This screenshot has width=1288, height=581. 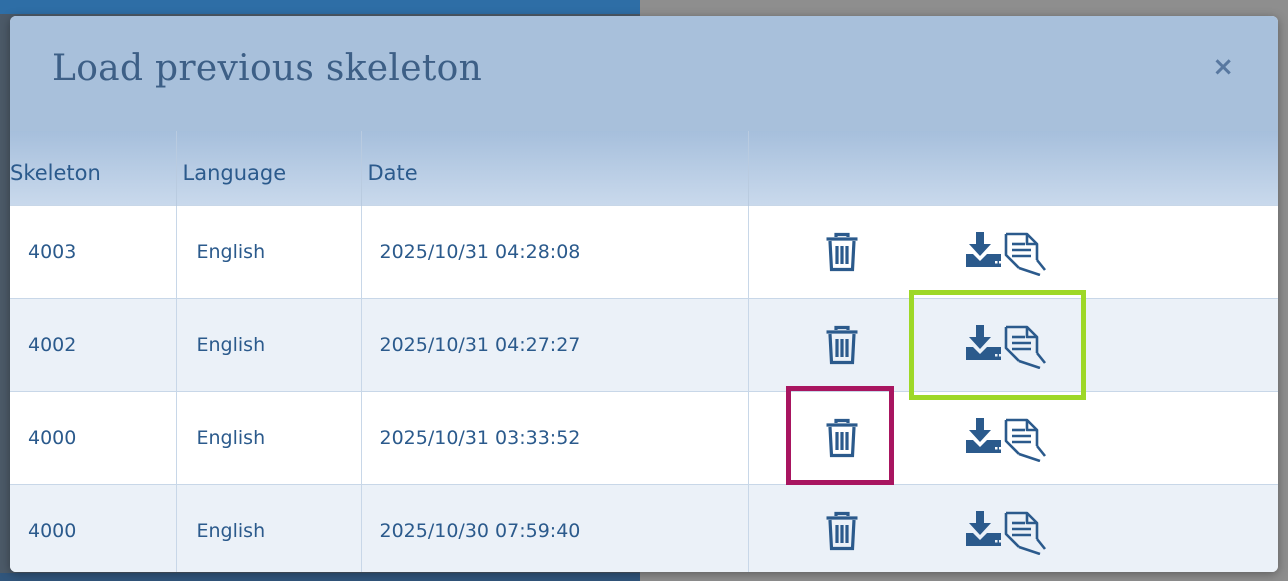 I want to click on cell-date: 2025/10/31 04:27:27, so click(x=555, y=344).